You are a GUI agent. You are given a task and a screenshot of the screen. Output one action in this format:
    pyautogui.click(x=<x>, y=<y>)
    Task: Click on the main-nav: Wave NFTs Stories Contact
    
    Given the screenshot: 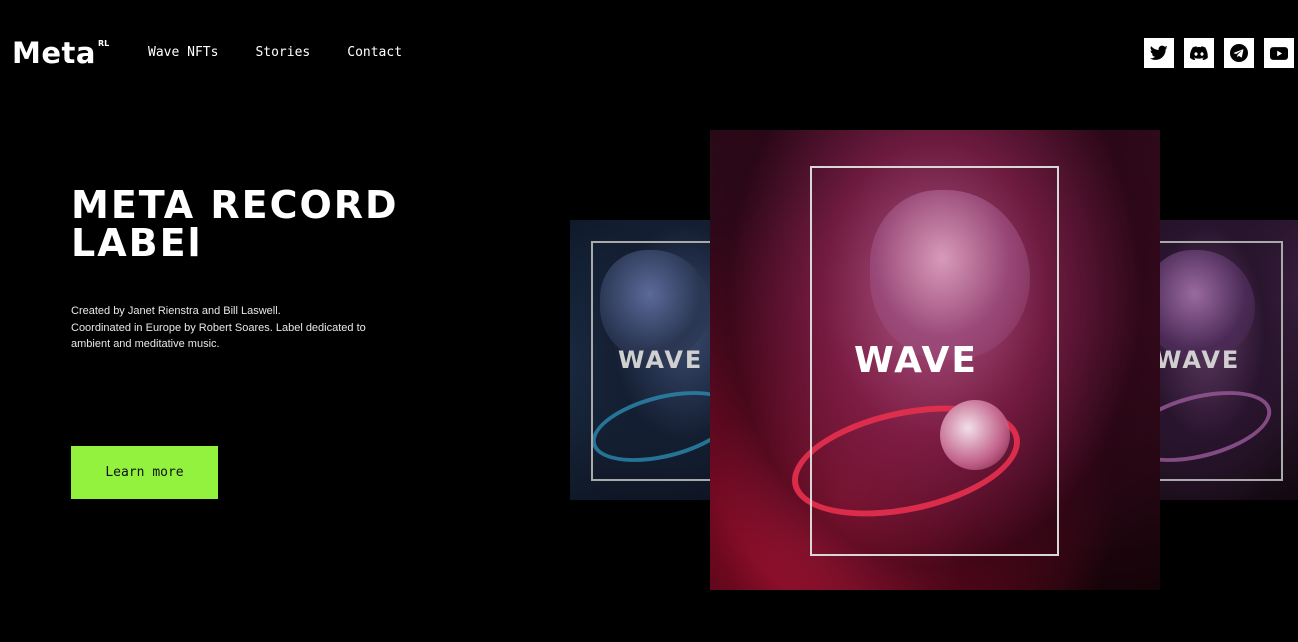 What is the action you would take?
    pyautogui.click(x=275, y=53)
    